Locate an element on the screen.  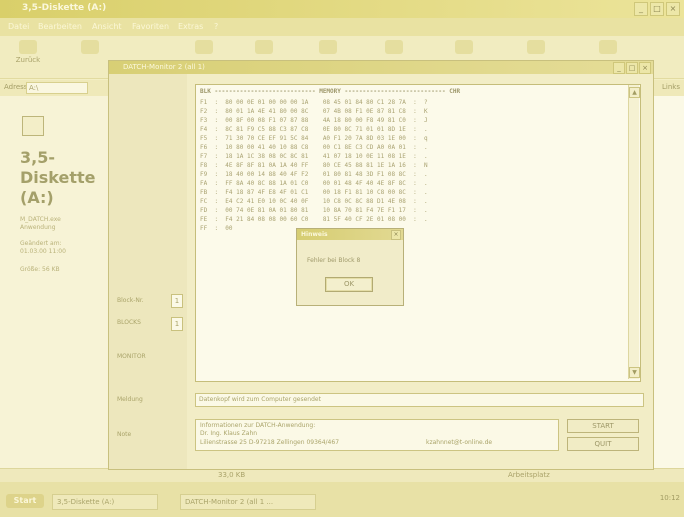
history-button is located at coordinates (394, 48).